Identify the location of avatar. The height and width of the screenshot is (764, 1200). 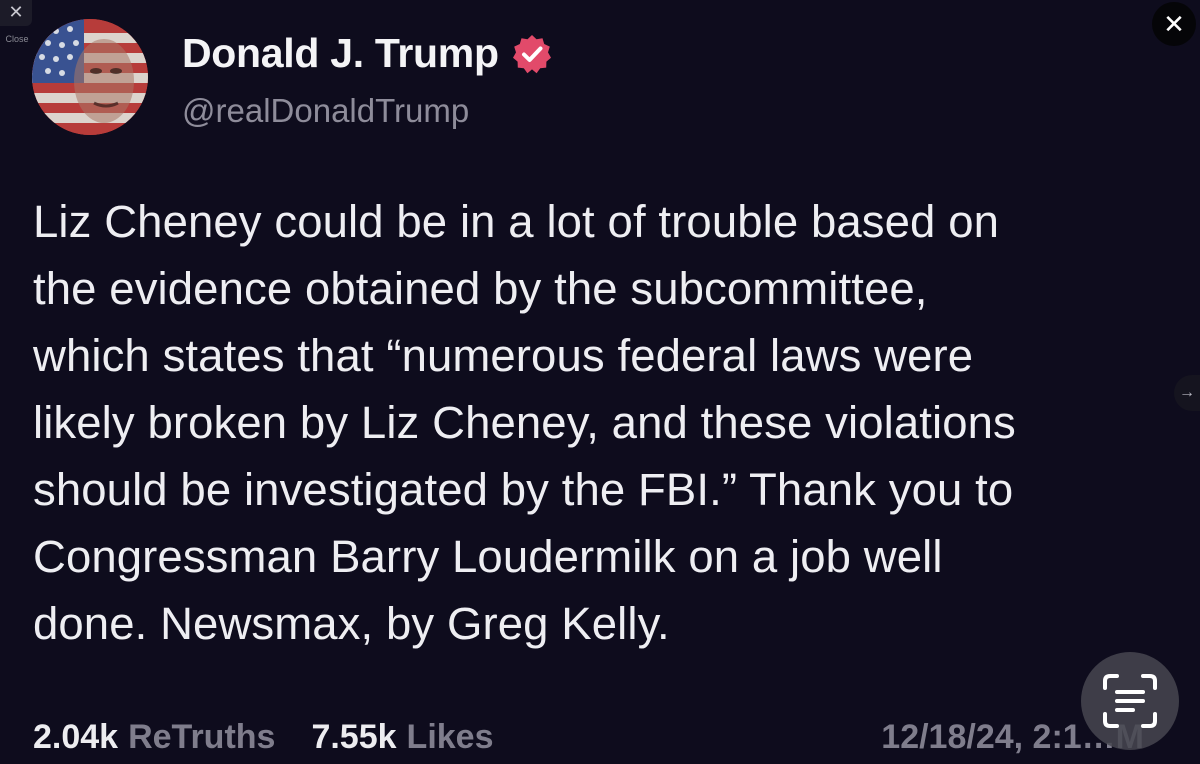
(90, 77).